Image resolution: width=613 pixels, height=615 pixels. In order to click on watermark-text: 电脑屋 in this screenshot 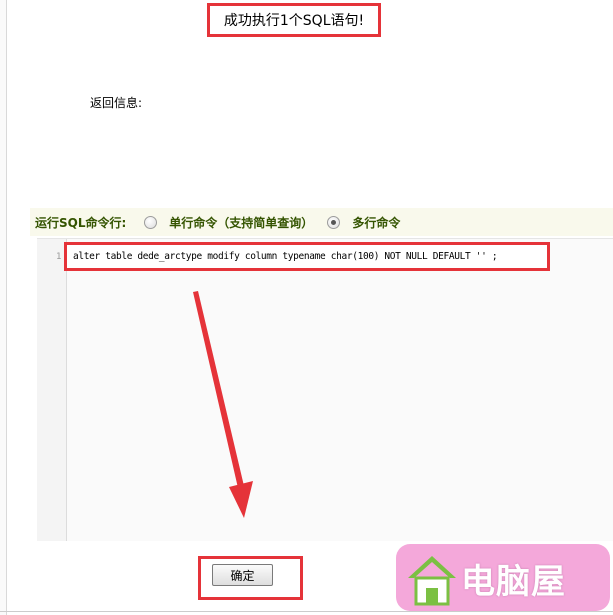, I will do `click(513, 582)`.